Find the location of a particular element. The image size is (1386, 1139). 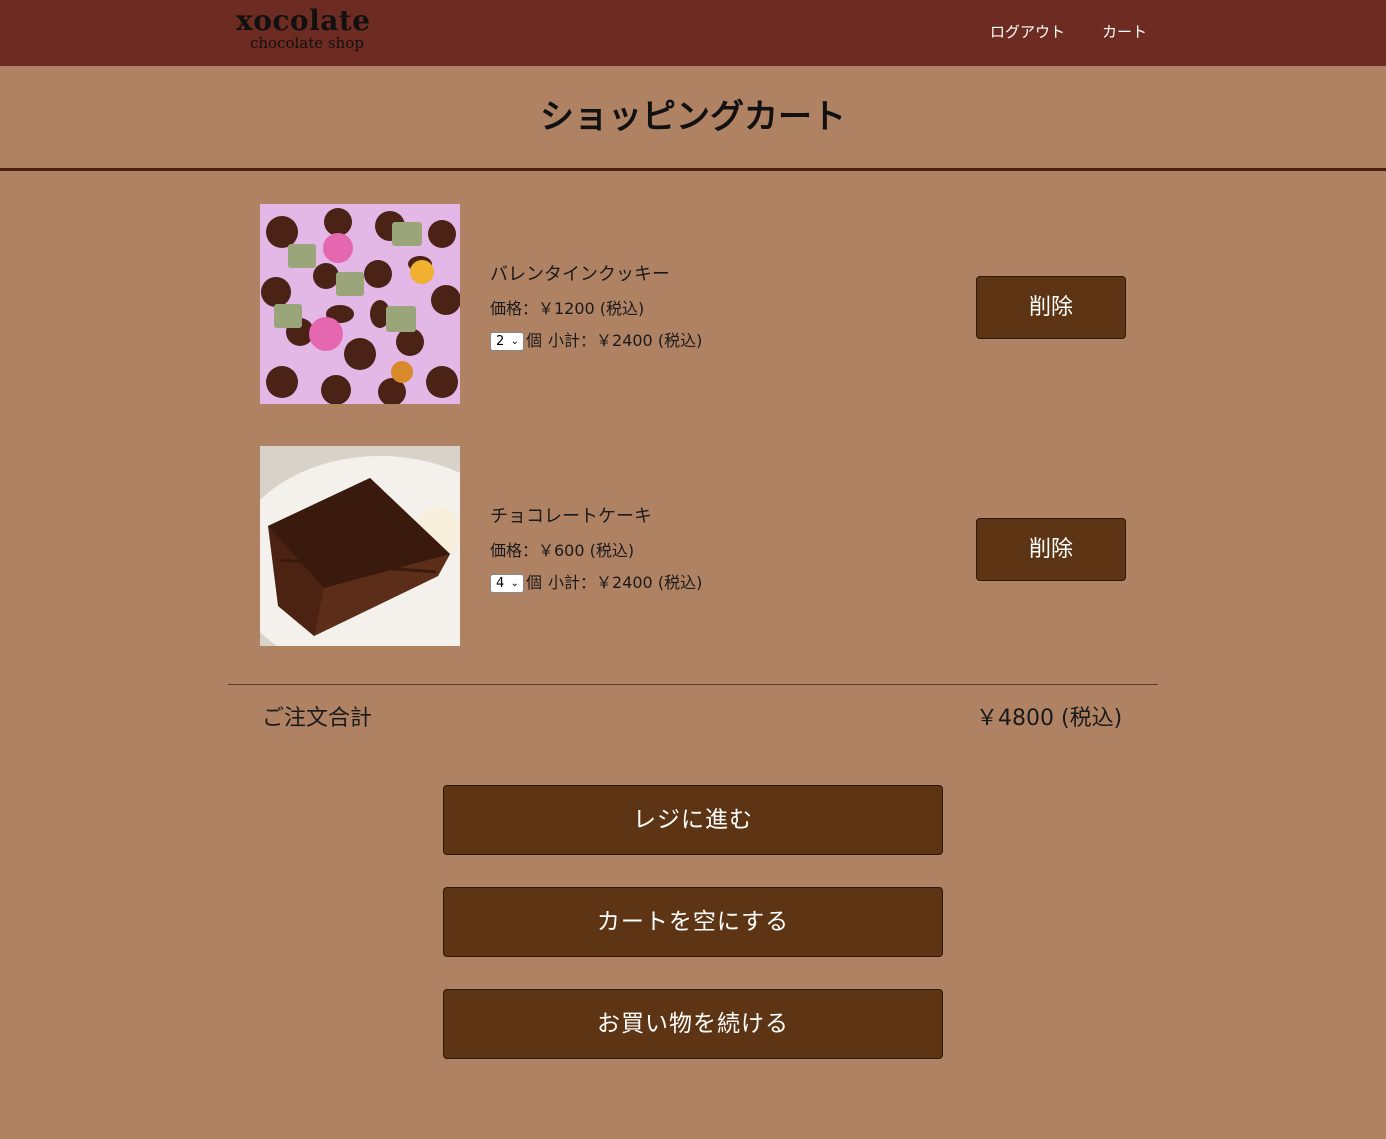

chocolate-cake-photo is located at coordinates (360, 546).